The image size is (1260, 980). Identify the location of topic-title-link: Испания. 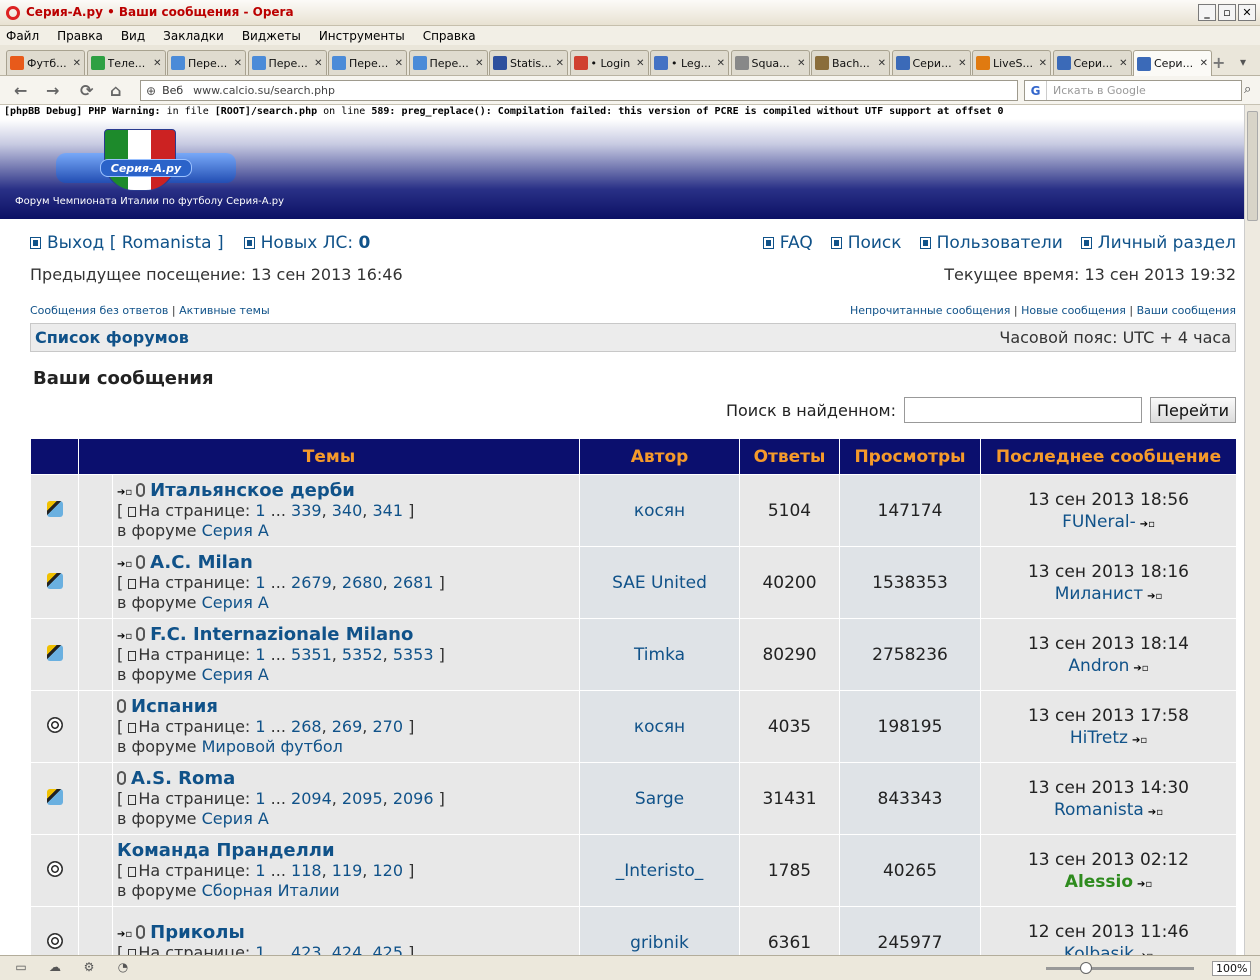
(174, 706).